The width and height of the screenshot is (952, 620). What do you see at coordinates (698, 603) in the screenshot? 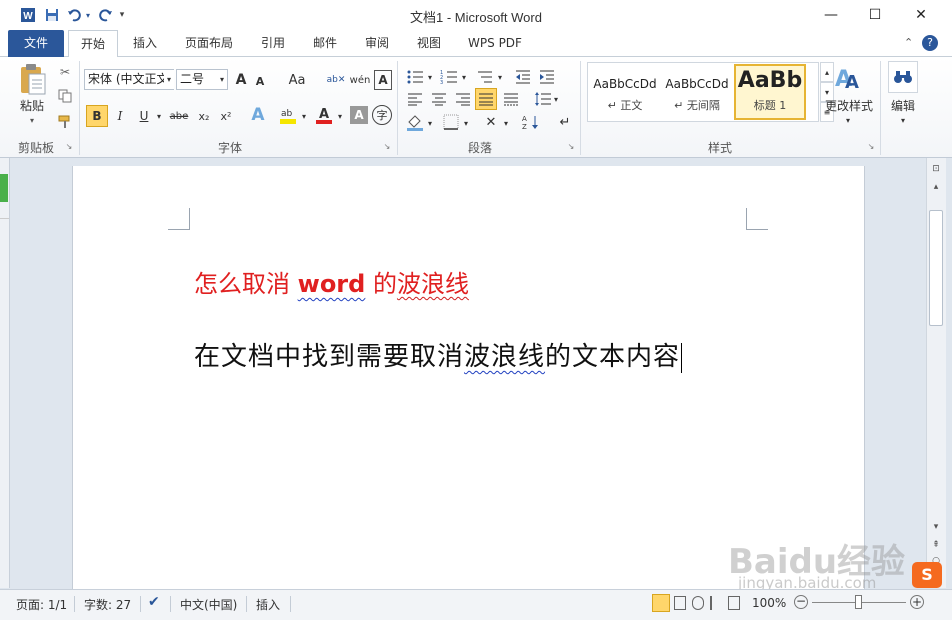
I see `web-layout-icon` at bounding box center [698, 603].